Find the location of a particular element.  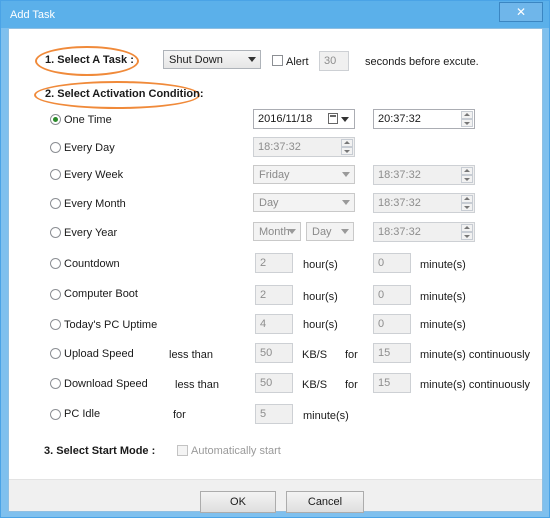

pc-uptime-hours-input: 4 is located at coordinates (274, 324).